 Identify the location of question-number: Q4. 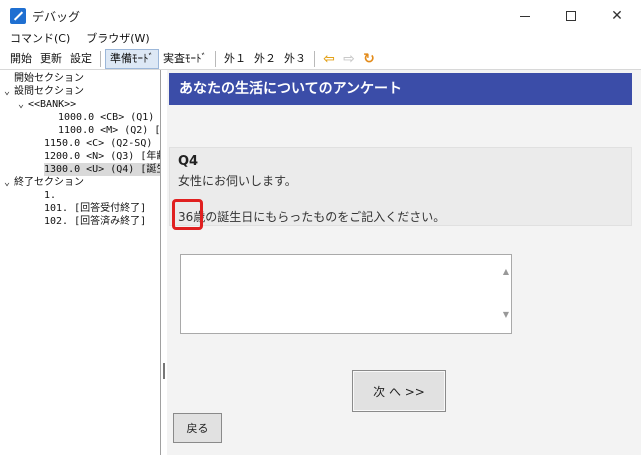
(188, 161).